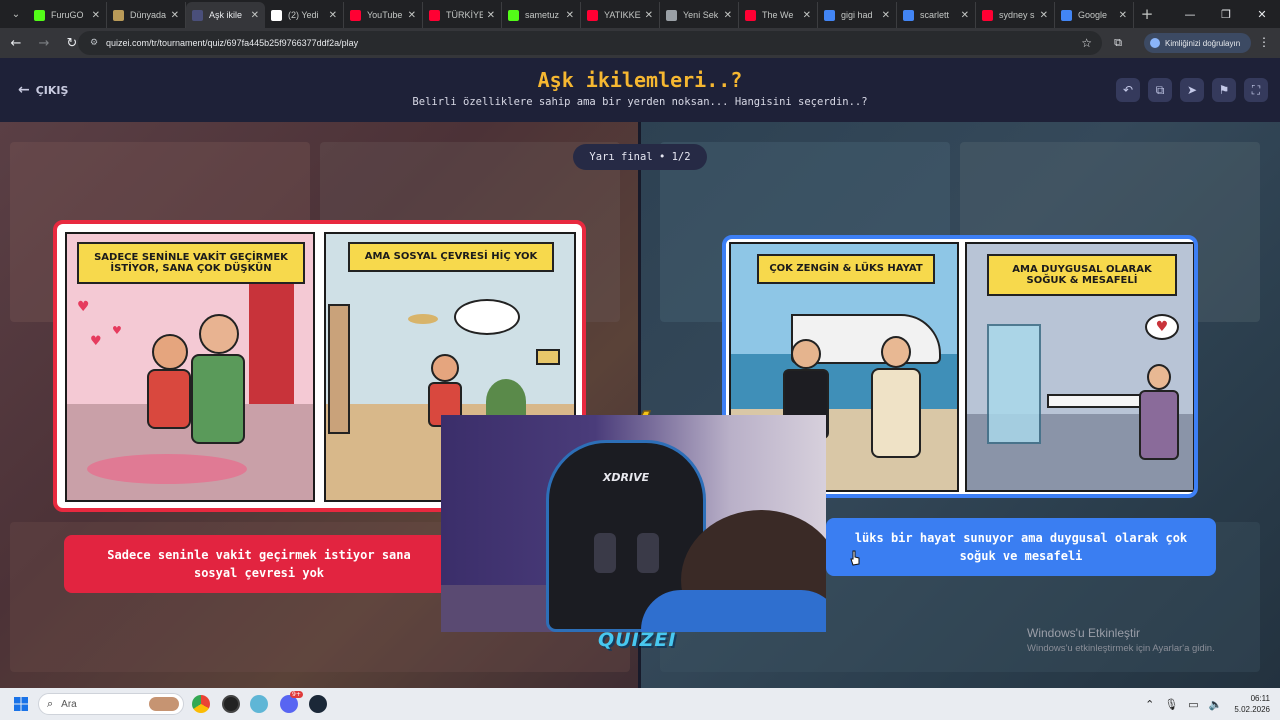 This screenshot has height=720, width=1280. Describe the element at coordinates (1118, 43) in the screenshot. I see `extensions-icon: ⧉` at that location.